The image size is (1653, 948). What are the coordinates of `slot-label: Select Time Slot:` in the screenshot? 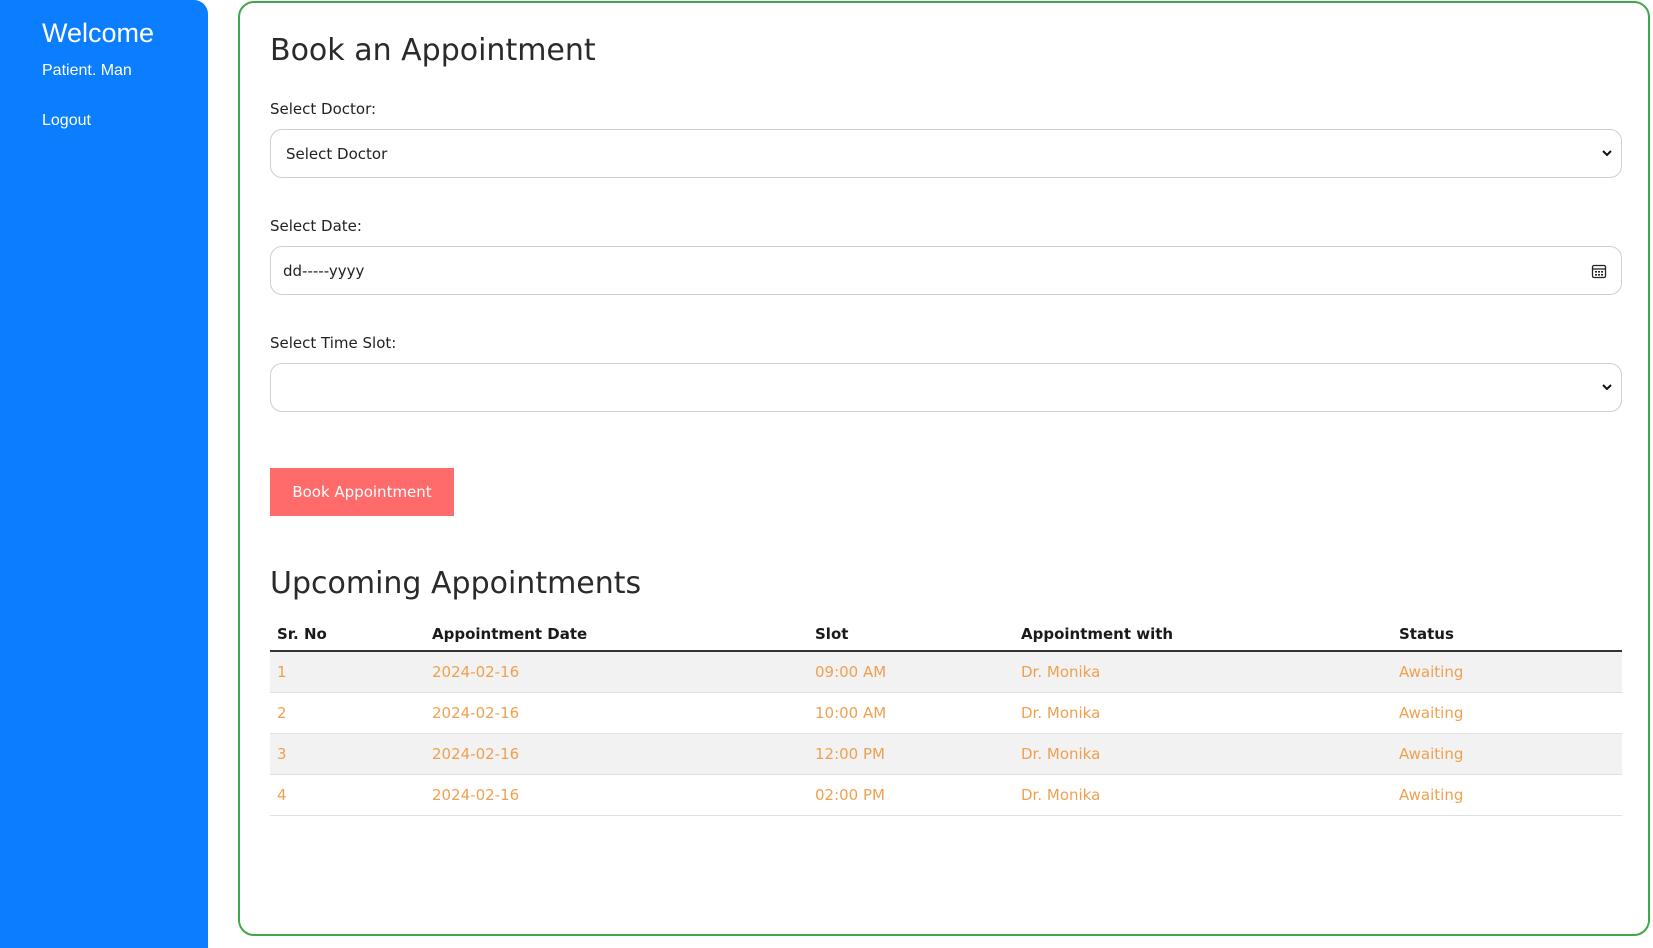 It's located at (333, 343).